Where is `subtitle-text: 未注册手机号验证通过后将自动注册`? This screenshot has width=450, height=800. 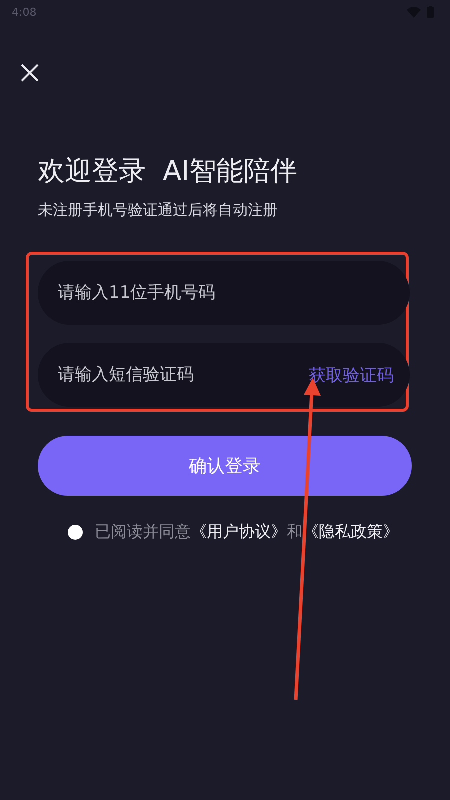
subtitle-text: 未注册手机号验证通过后将自动注册 is located at coordinates (158, 210).